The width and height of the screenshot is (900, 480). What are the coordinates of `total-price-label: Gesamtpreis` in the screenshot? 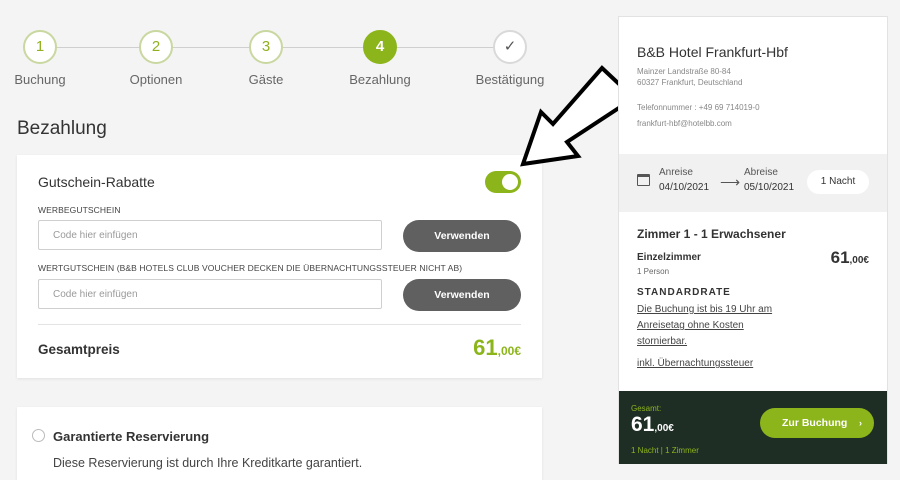 It's located at (79, 349).